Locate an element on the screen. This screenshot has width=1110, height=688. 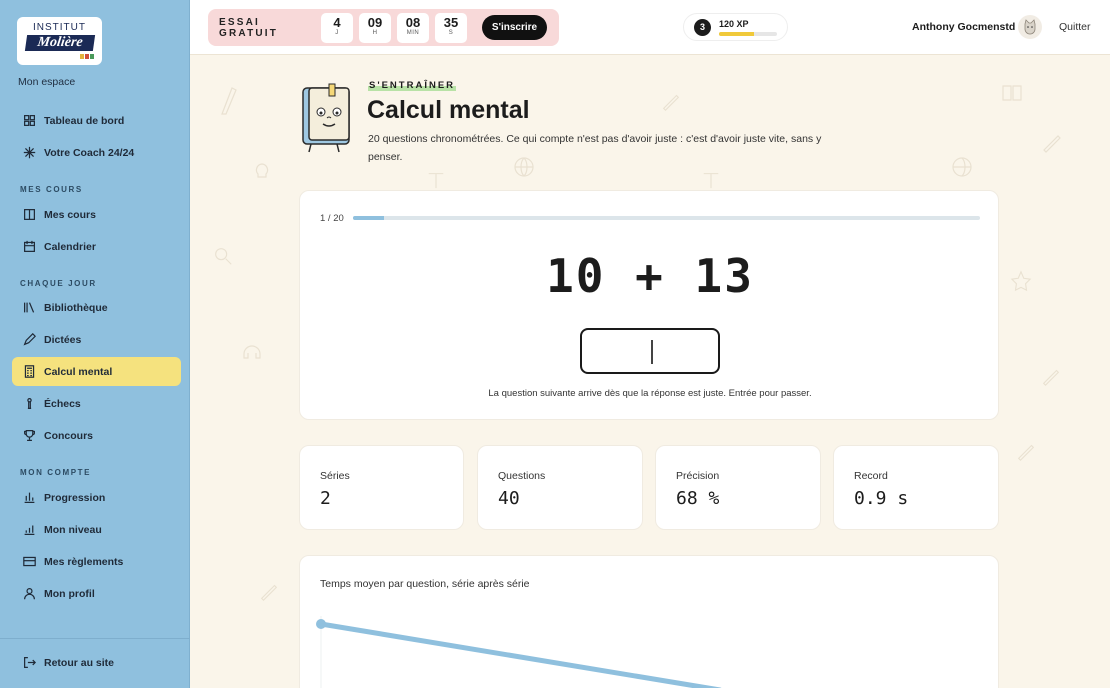
timer-hours-unit: H is located at coordinates (375, 32).